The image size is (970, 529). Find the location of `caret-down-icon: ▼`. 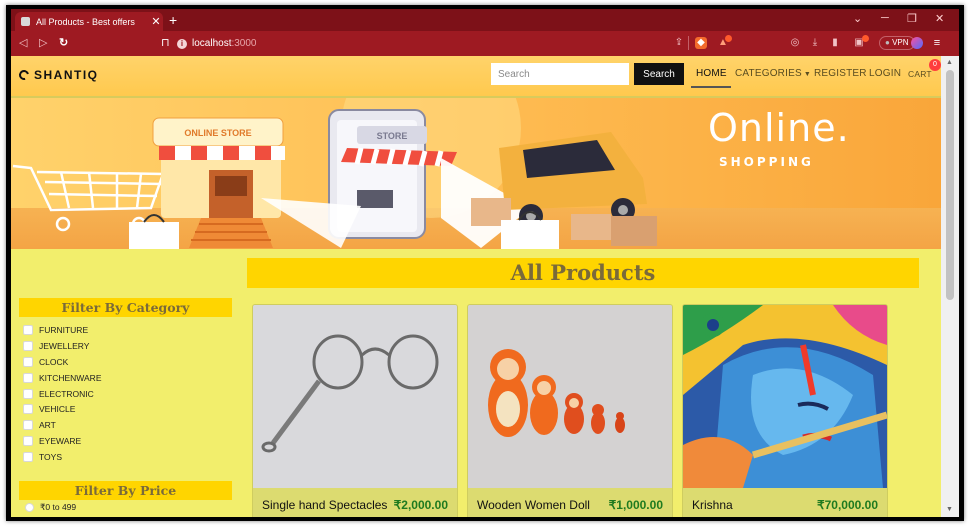

caret-down-icon: ▼ is located at coordinates (807, 74).